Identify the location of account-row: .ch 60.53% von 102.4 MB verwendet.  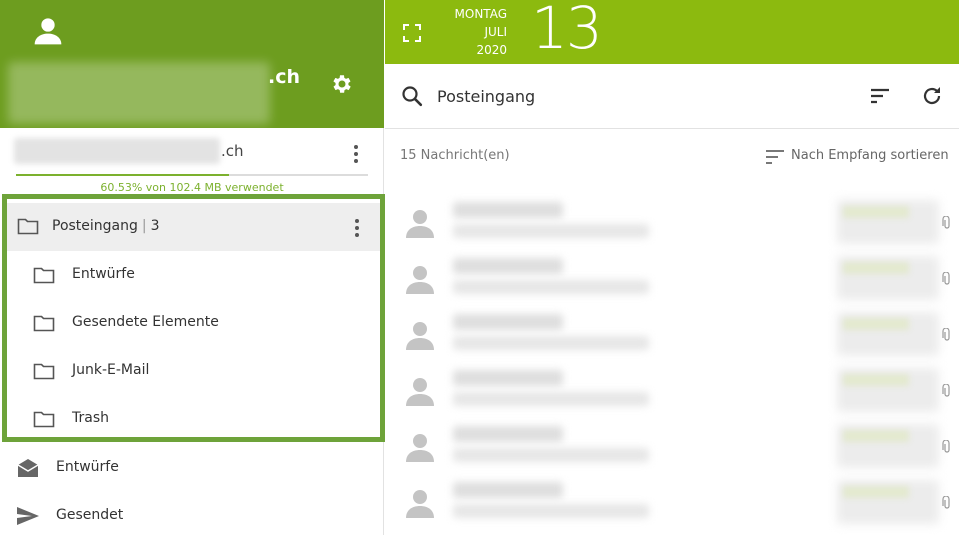
(192, 161).